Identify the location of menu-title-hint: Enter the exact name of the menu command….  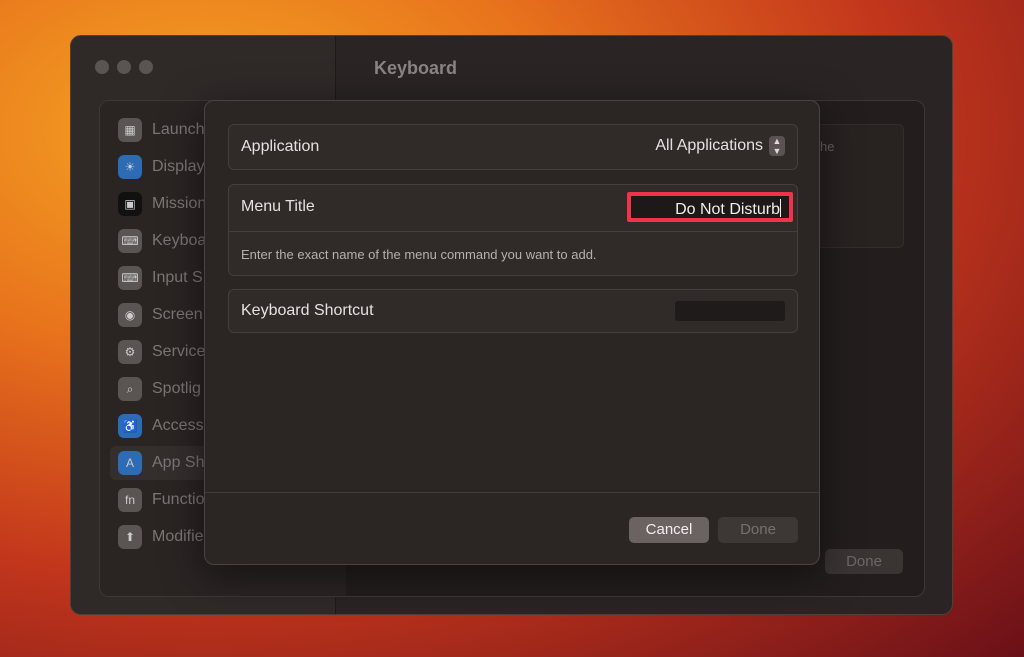
(419, 254).